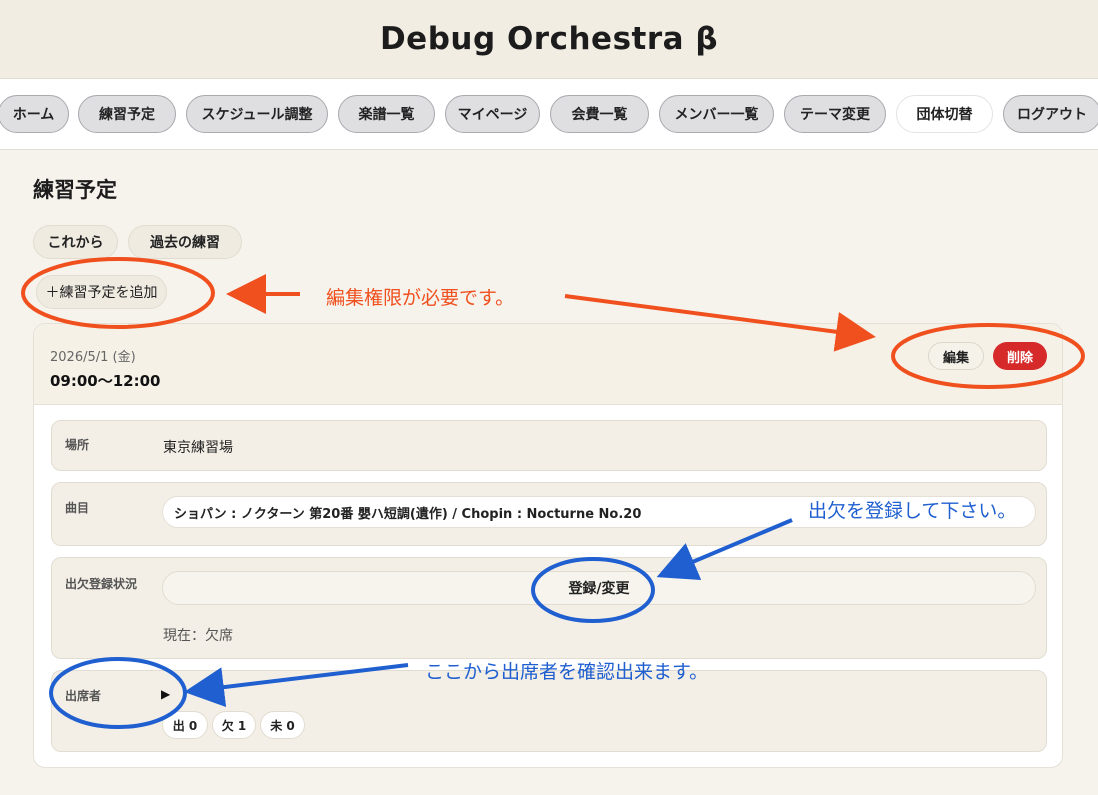  I want to click on location-label: 場所, so click(77, 445).